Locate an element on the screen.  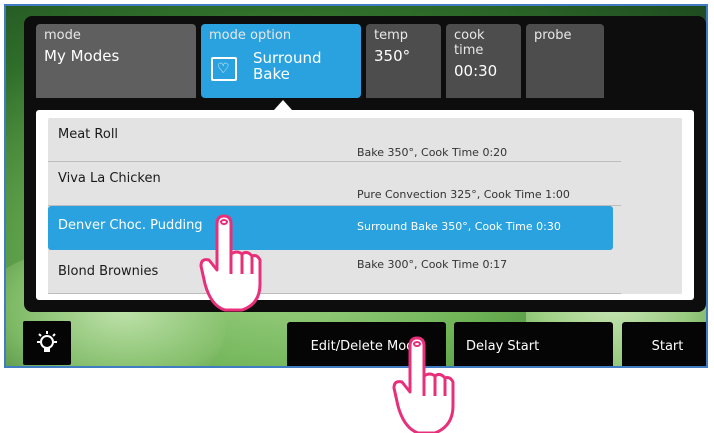
tab-label: temp is located at coordinates (391, 35).